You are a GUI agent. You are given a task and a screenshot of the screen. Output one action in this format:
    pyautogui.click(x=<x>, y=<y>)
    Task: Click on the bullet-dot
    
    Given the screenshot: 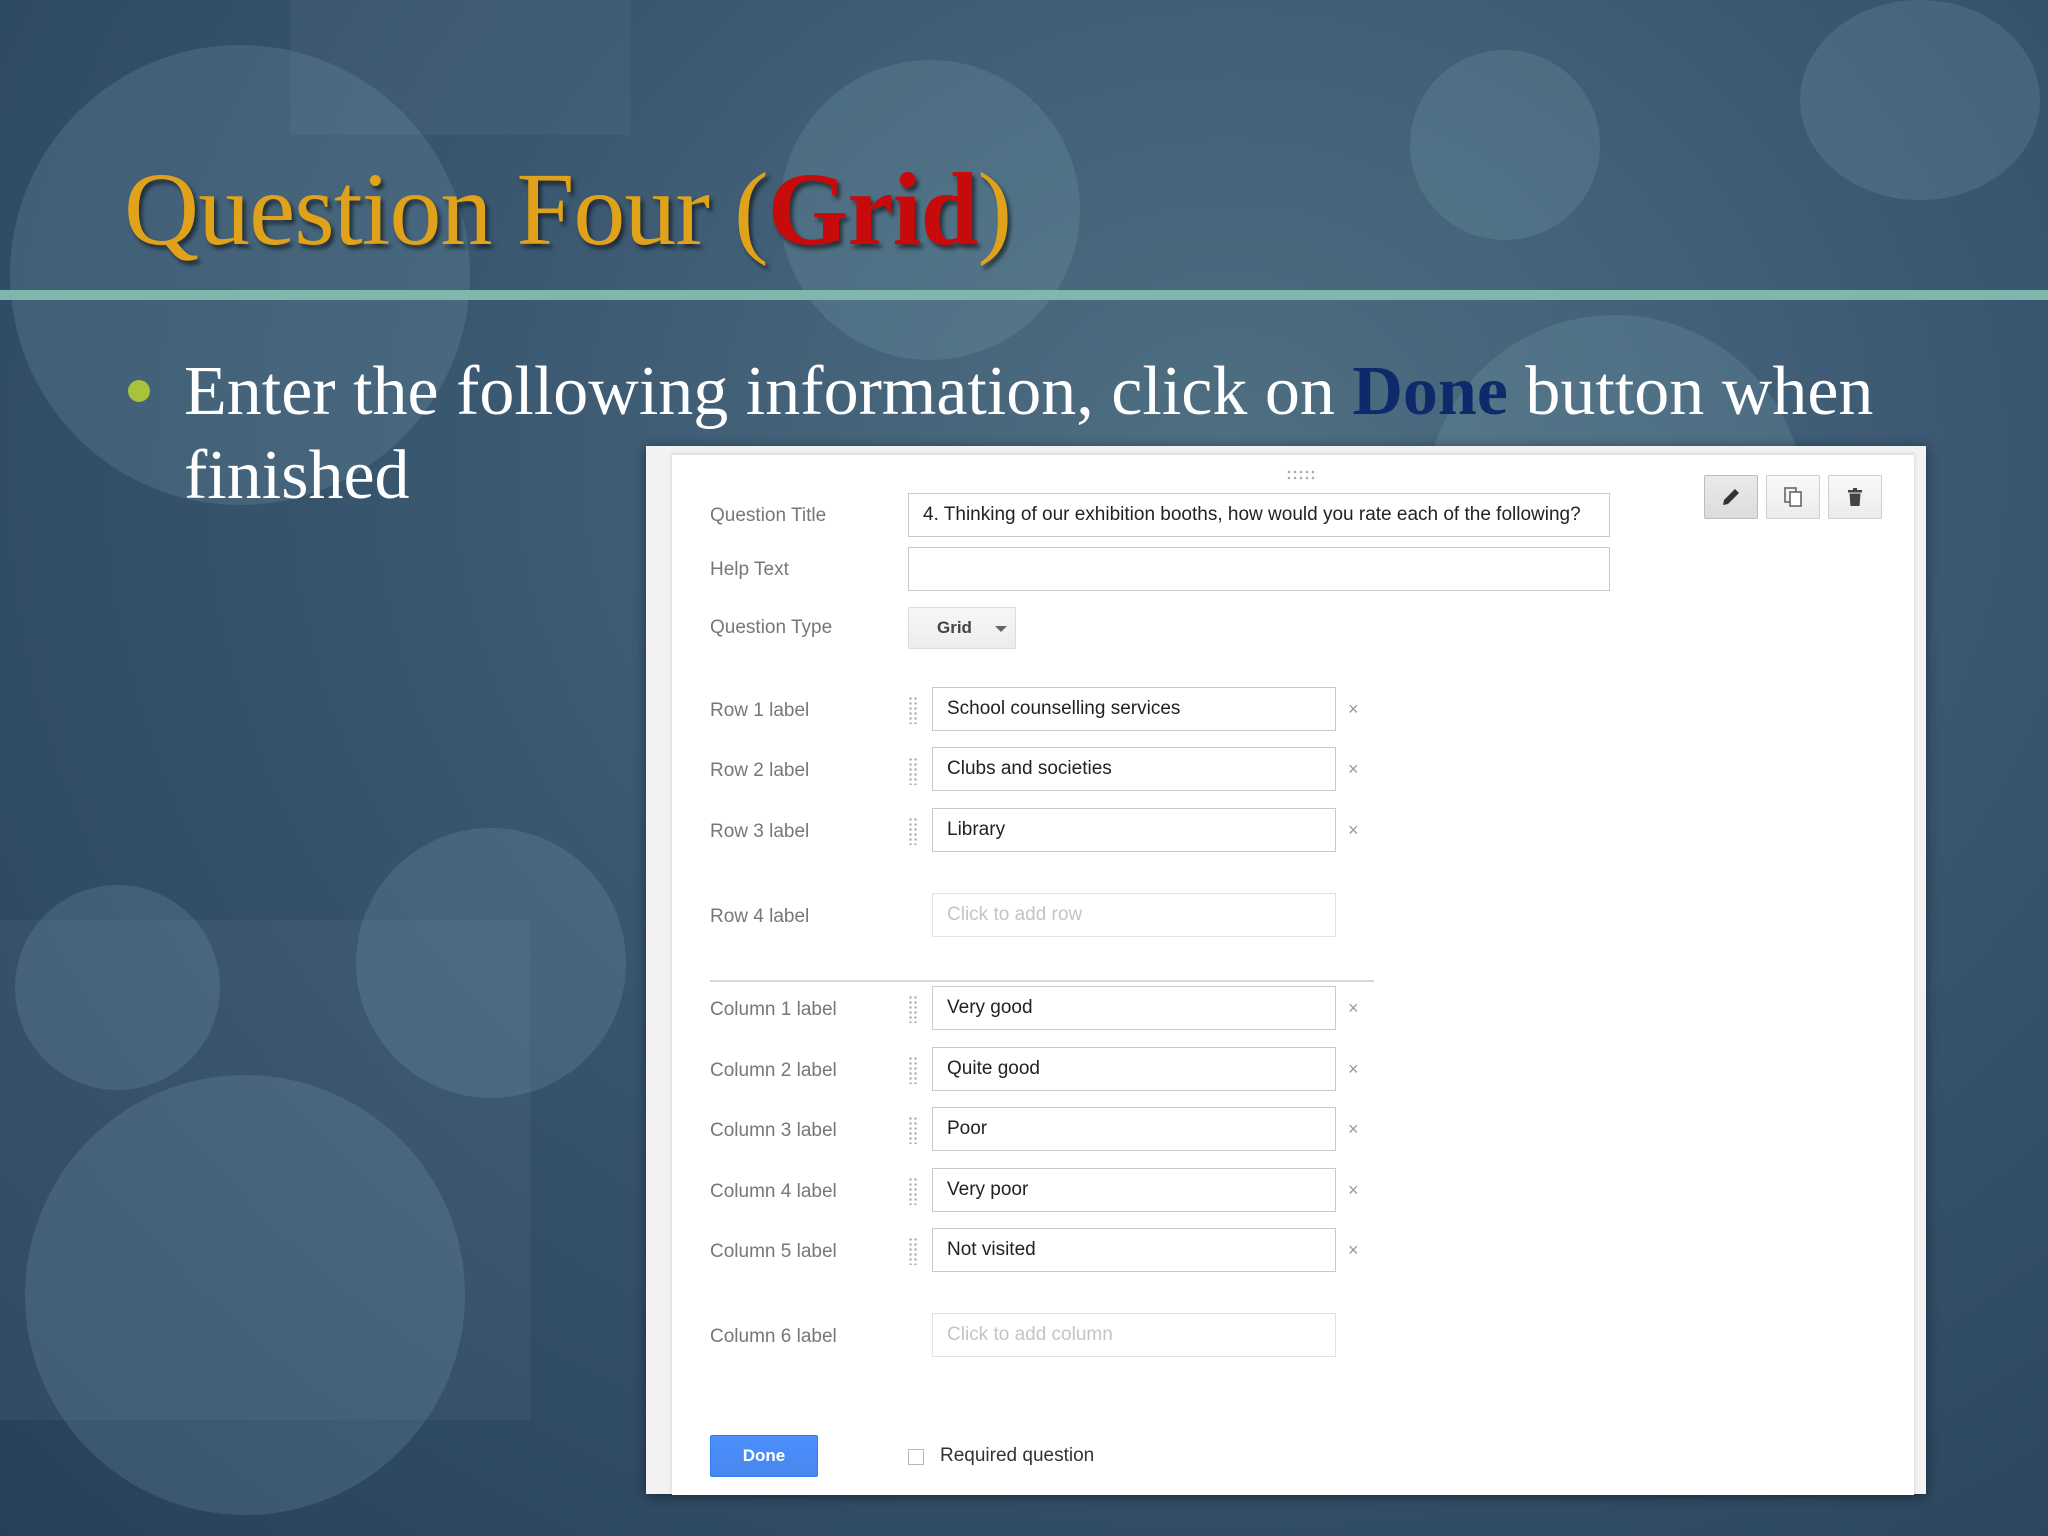 What is the action you would take?
    pyautogui.click(x=139, y=391)
    